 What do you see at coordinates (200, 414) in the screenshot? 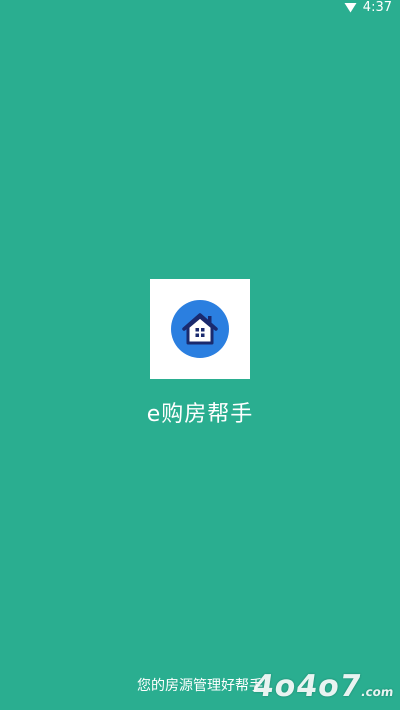
I see `app-name: e购房帮手` at bounding box center [200, 414].